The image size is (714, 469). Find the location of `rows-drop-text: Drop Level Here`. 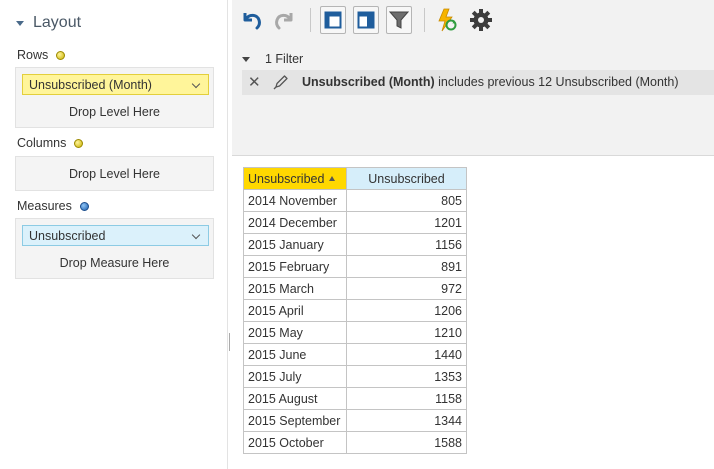

rows-drop-text: Drop Level Here is located at coordinates (114, 112).